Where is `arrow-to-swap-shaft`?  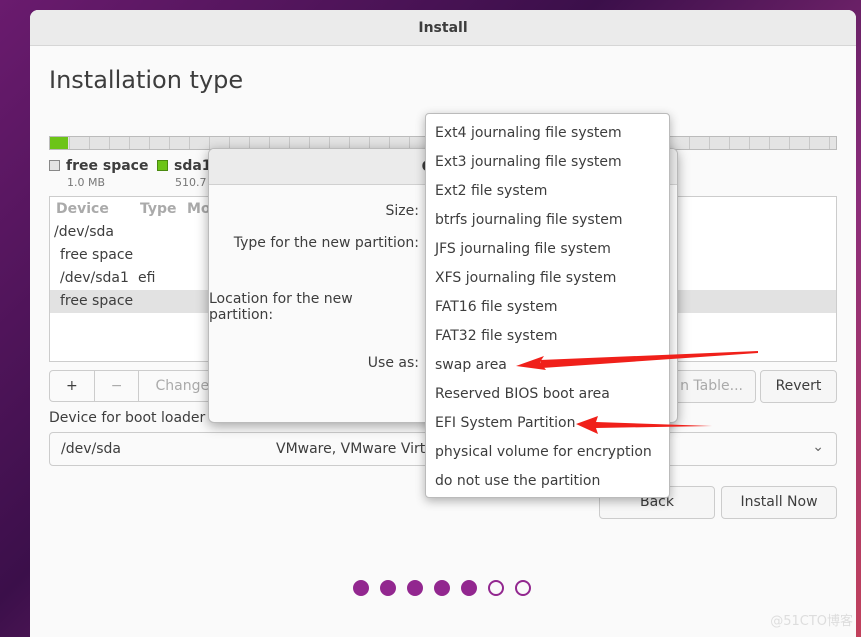
arrow-to-swap-shaft is located at coordinates (649, 359).